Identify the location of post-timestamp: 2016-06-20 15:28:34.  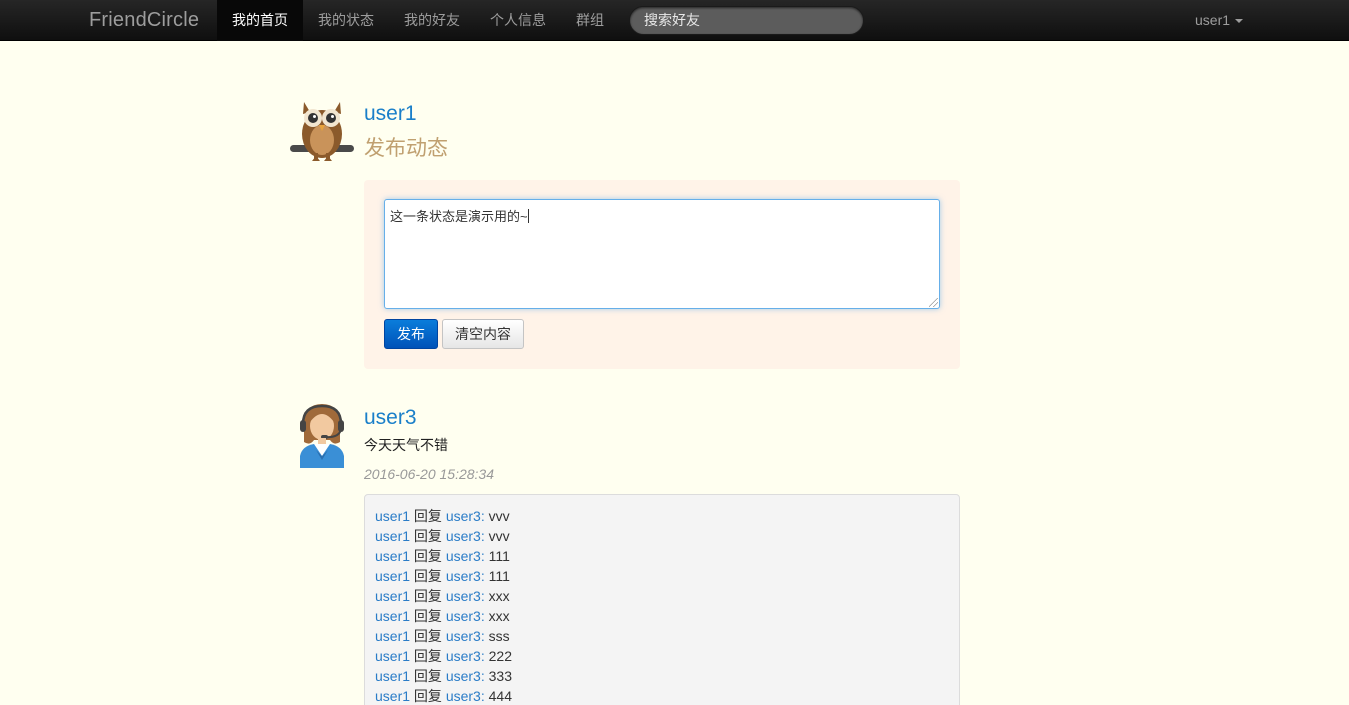
(429, 474).